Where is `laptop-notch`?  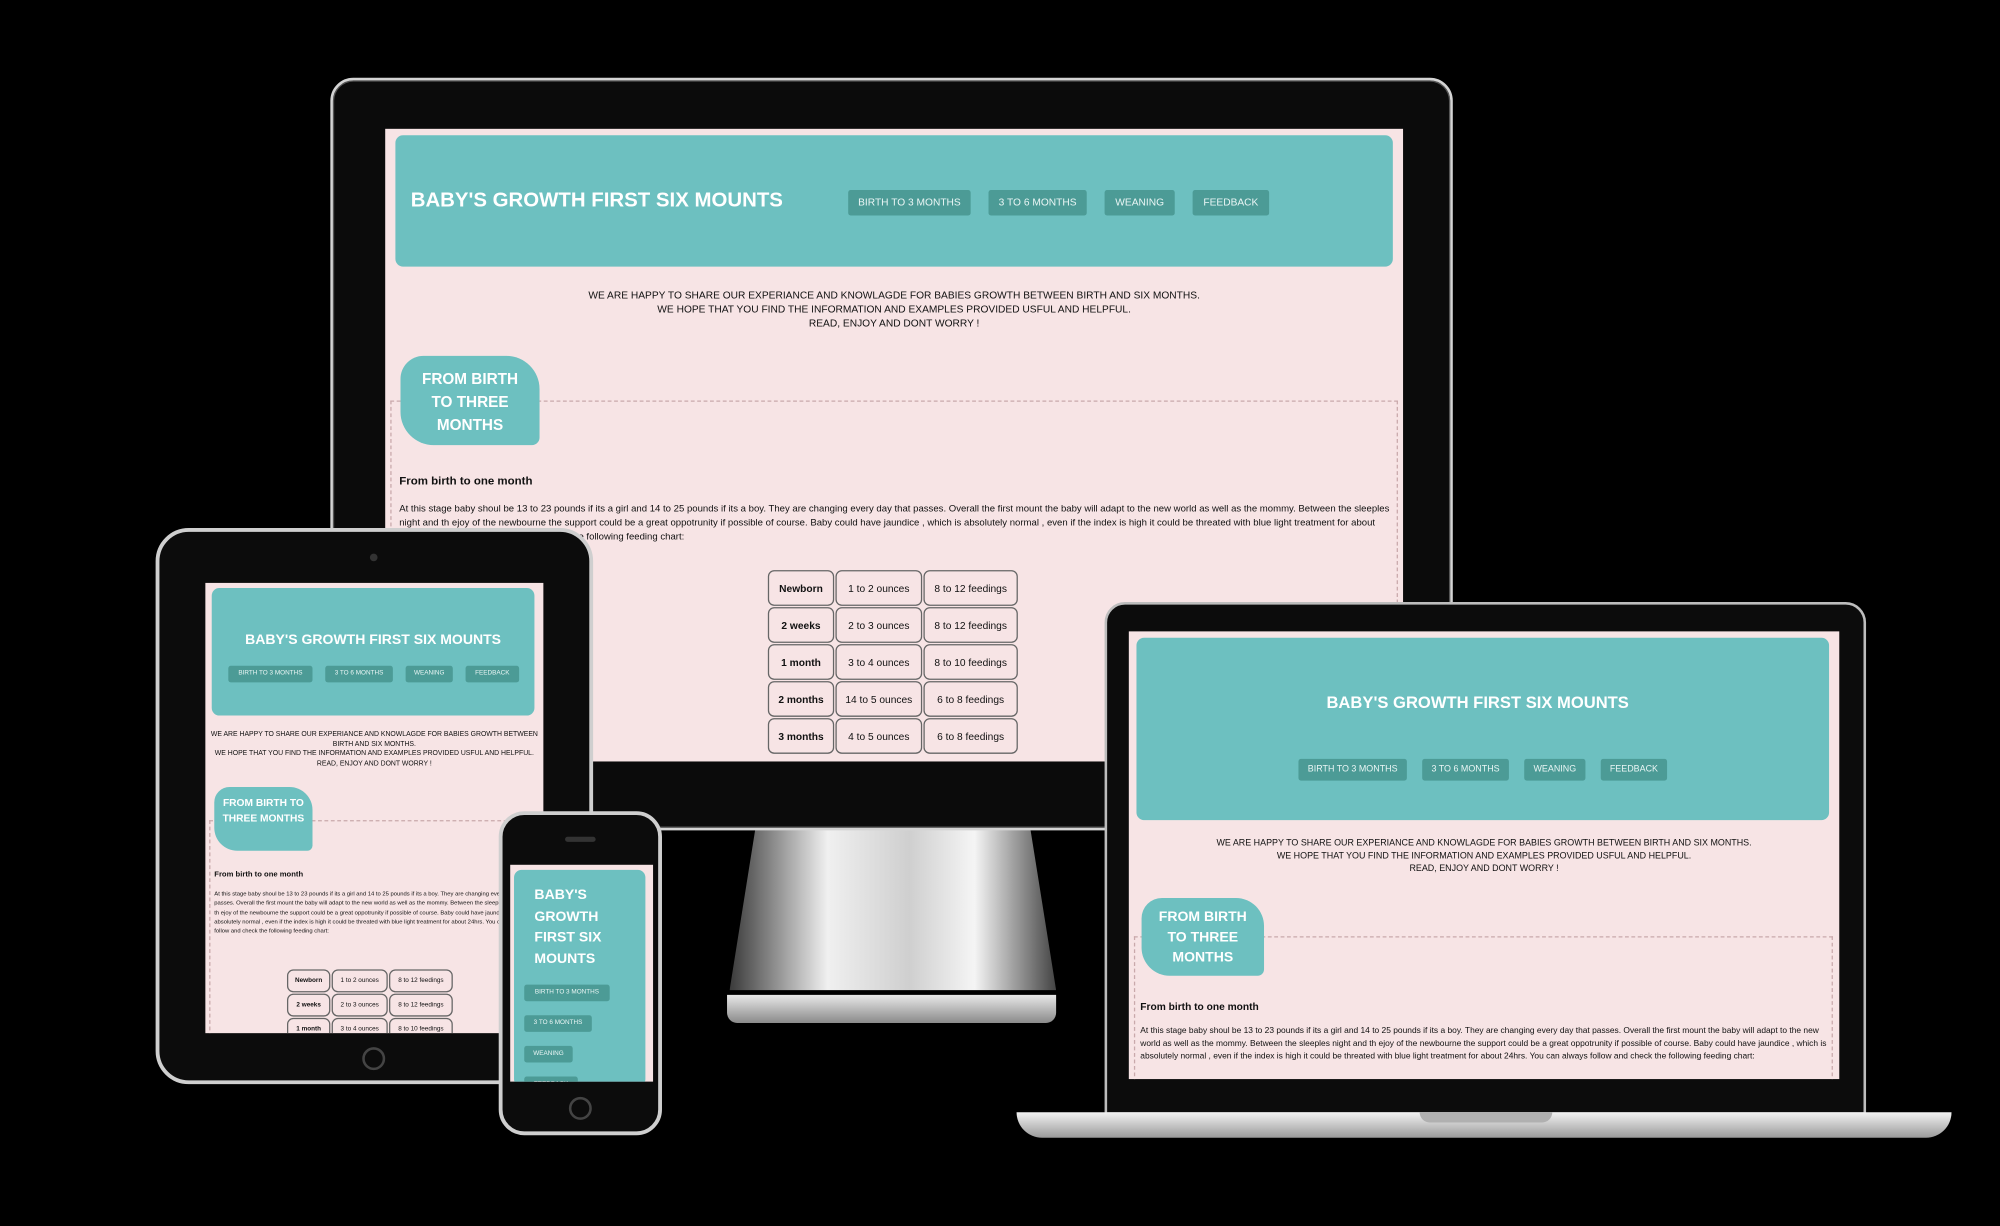 laptop-notch is located at coordinates (1486, 1117).